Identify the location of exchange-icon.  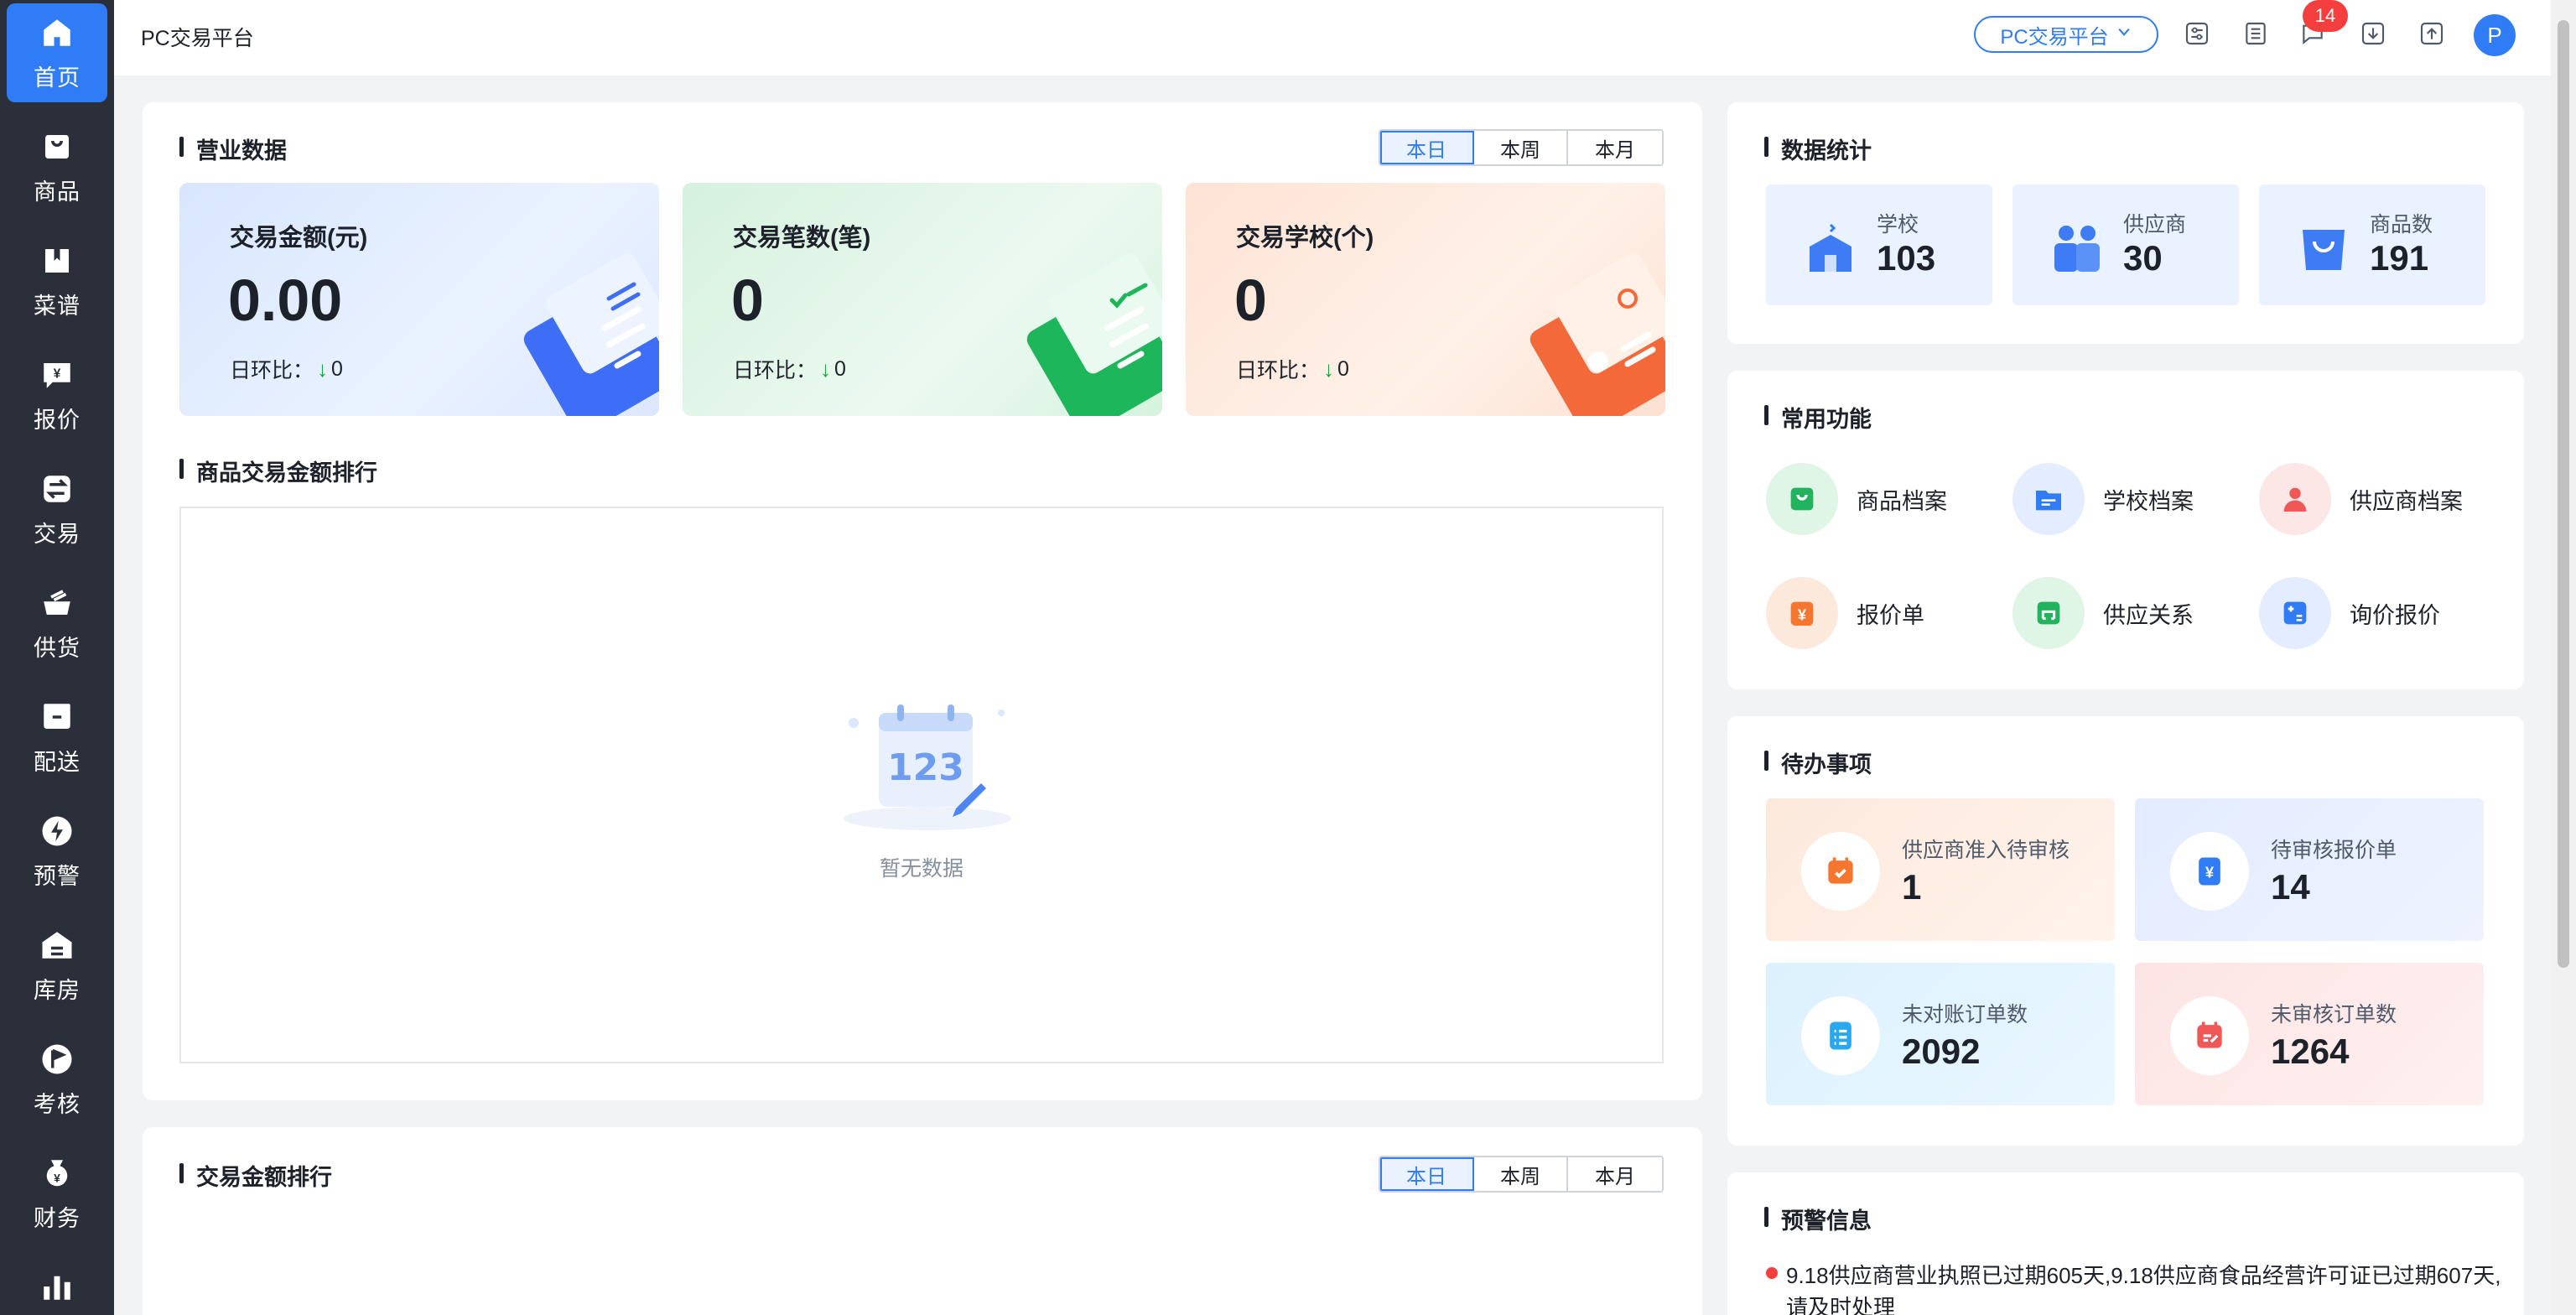
(57, 488).